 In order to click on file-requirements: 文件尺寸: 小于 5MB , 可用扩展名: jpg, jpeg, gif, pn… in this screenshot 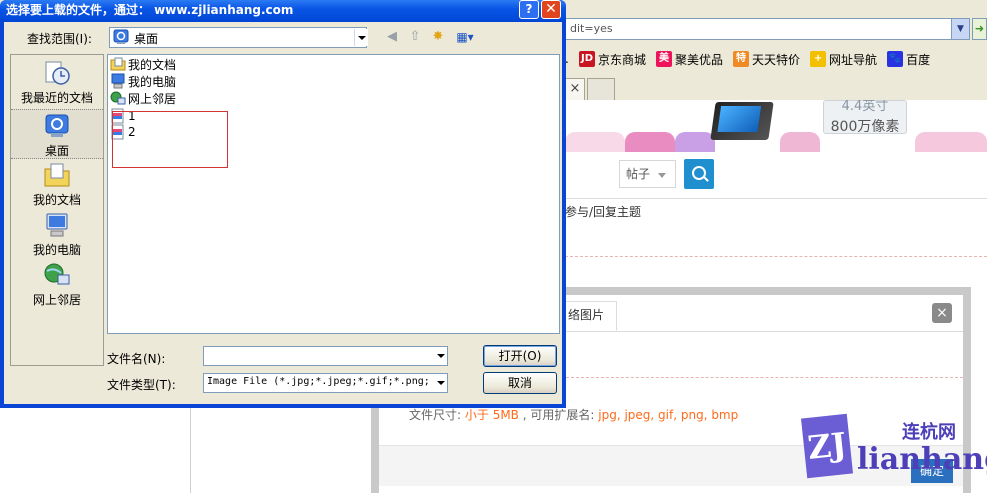, I will do `click(573, 414)`.